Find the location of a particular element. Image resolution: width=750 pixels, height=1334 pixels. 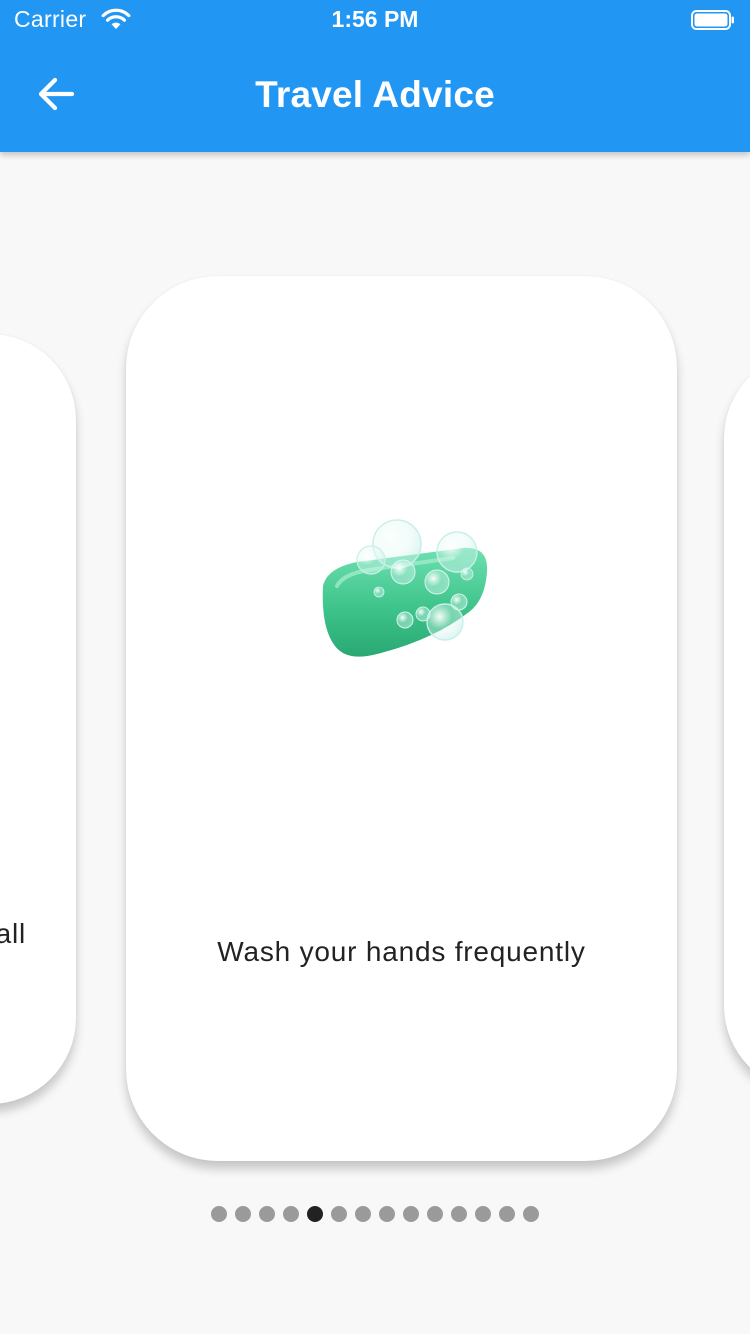

status-bar: Carrier 1:56 PM is located at coordinates (375, 20).